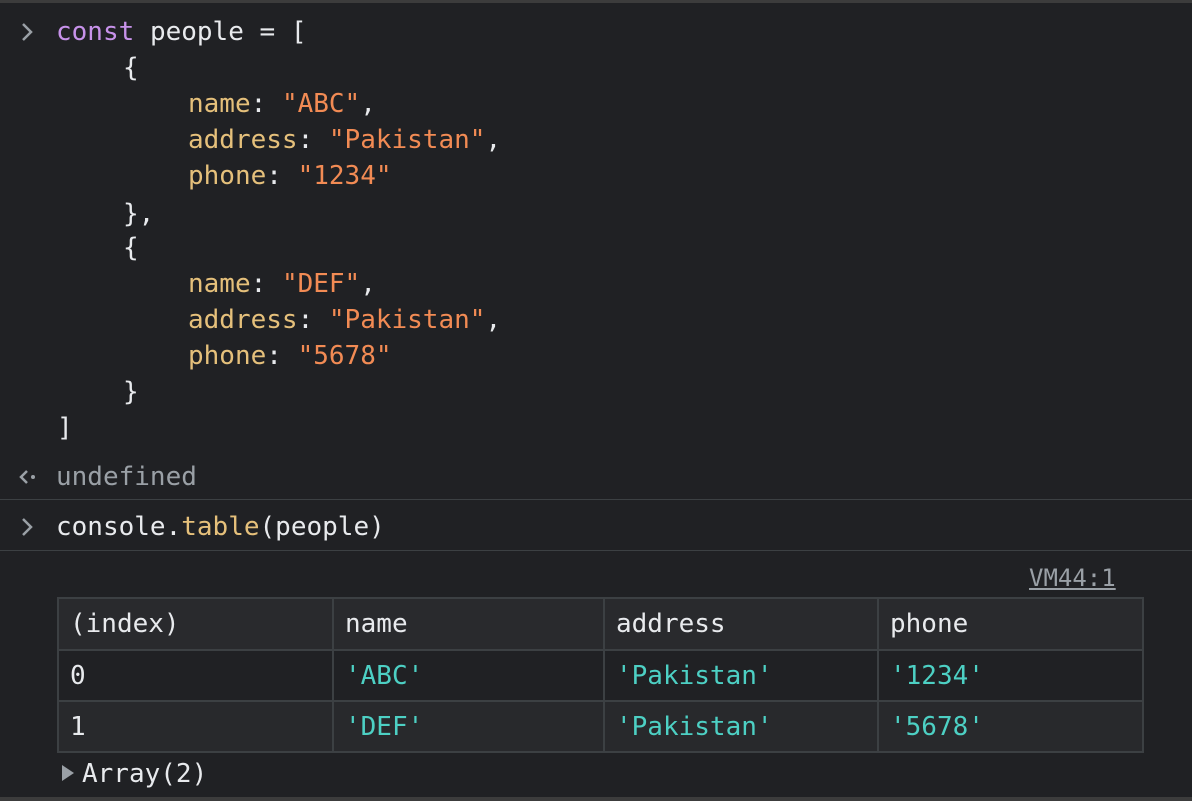  I want to click on result-undefined: undefined, so click(126, 477).